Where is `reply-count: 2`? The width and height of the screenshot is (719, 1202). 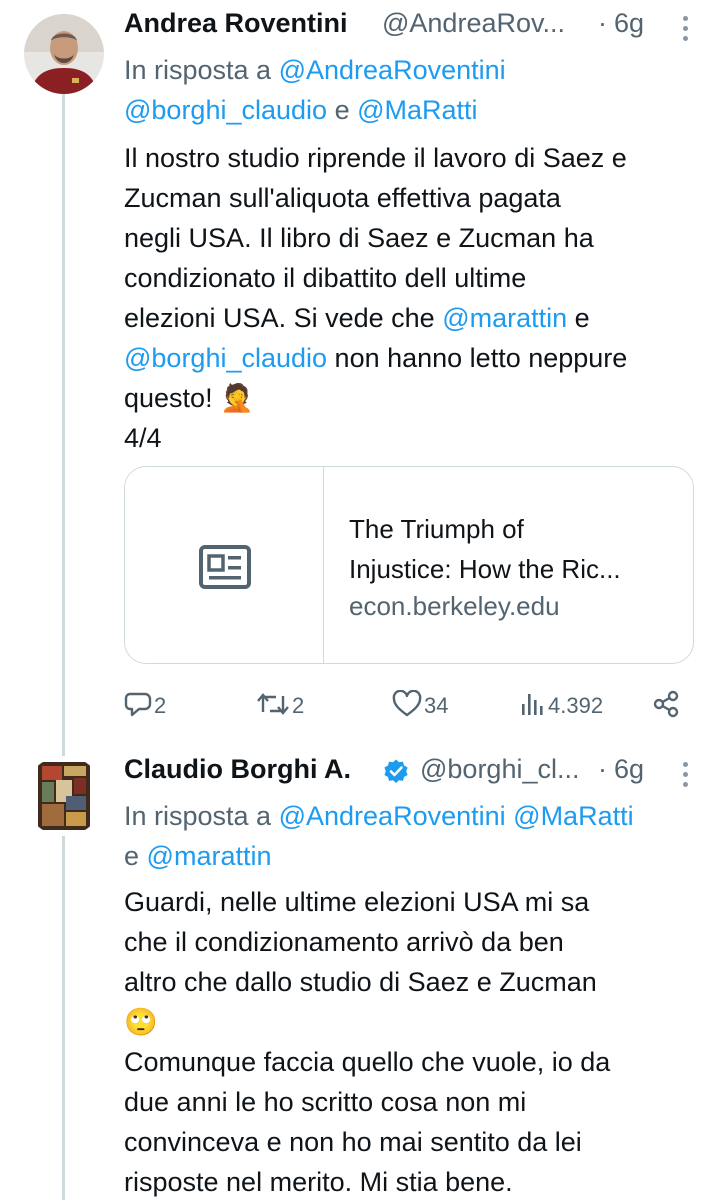
reply-count: 2 is located at coordinates (160, 705).